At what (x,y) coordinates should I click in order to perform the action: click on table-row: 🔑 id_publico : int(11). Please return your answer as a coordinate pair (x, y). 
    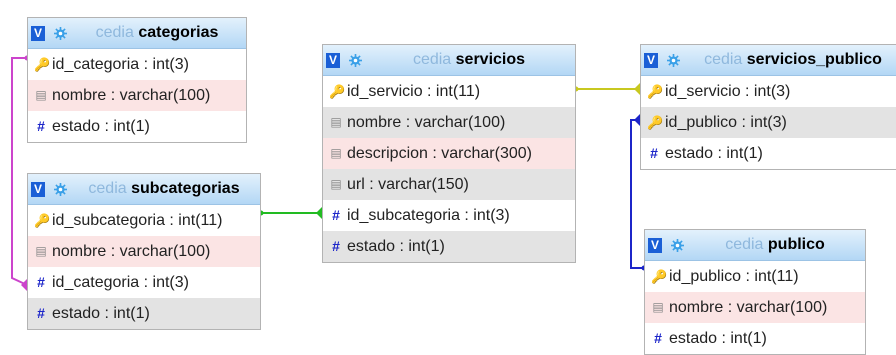
    Looking at the image, I should click on (755, 276).